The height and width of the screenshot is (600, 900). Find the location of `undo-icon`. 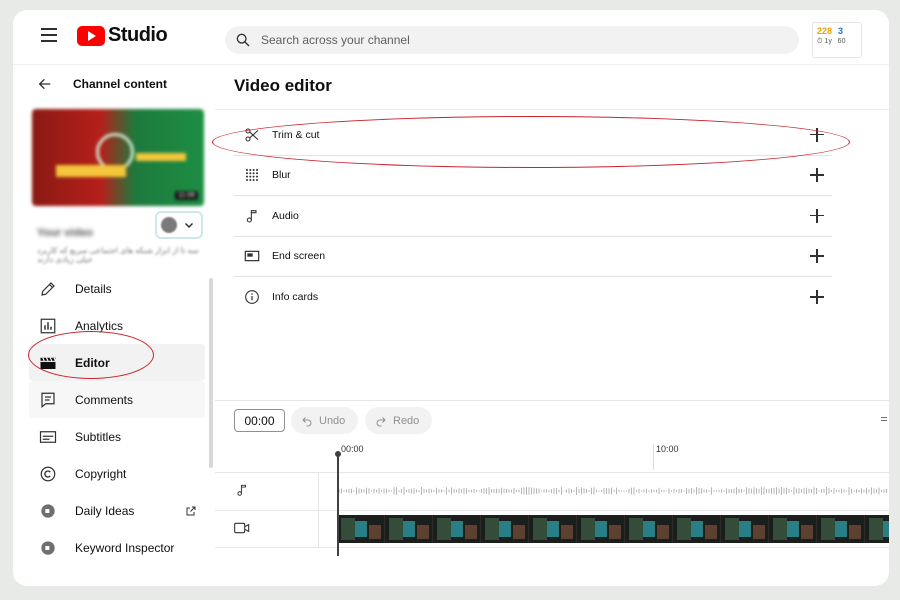

undo-icon is located at coordinates (307, 421).